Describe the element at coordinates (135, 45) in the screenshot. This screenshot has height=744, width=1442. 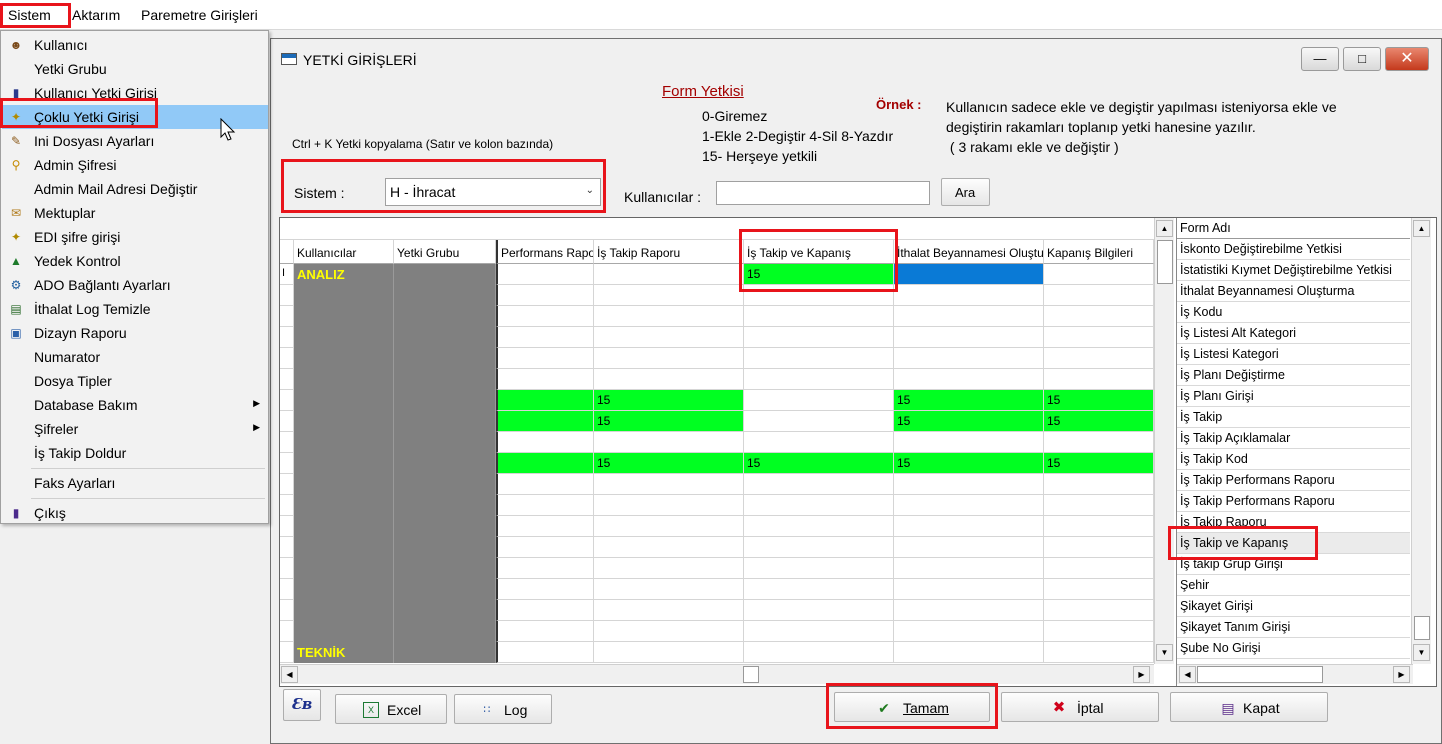
I see `menu-item-kullan-c: ☻ Kullanıcı` at that location.